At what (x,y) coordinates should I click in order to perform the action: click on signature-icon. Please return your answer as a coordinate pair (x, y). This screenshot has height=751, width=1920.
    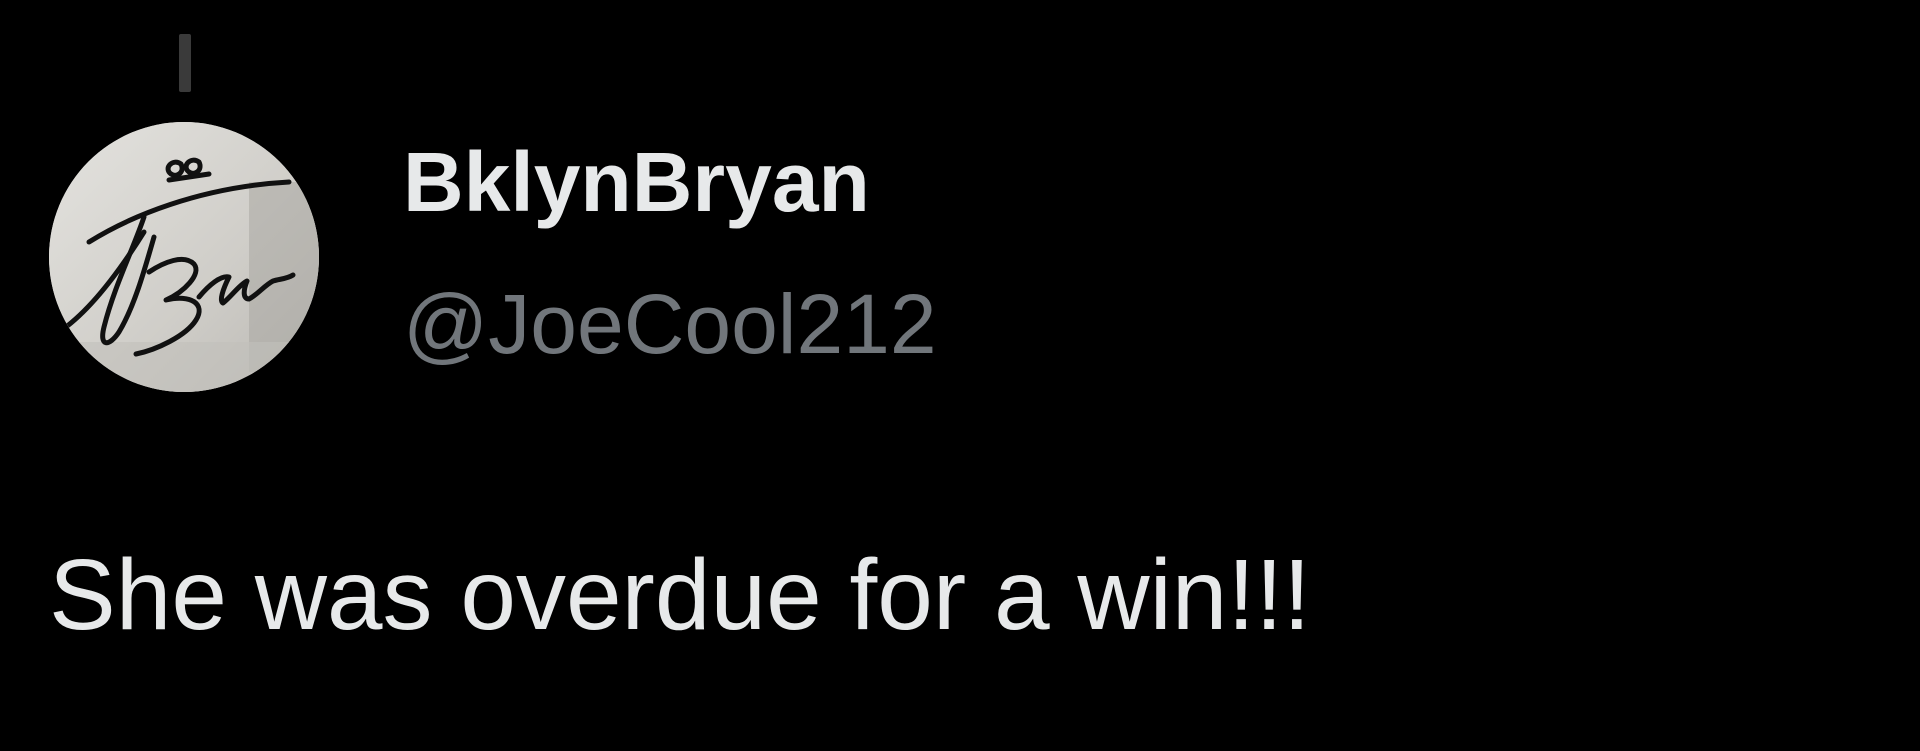
    Looking at the image, I should click on (184, 257).